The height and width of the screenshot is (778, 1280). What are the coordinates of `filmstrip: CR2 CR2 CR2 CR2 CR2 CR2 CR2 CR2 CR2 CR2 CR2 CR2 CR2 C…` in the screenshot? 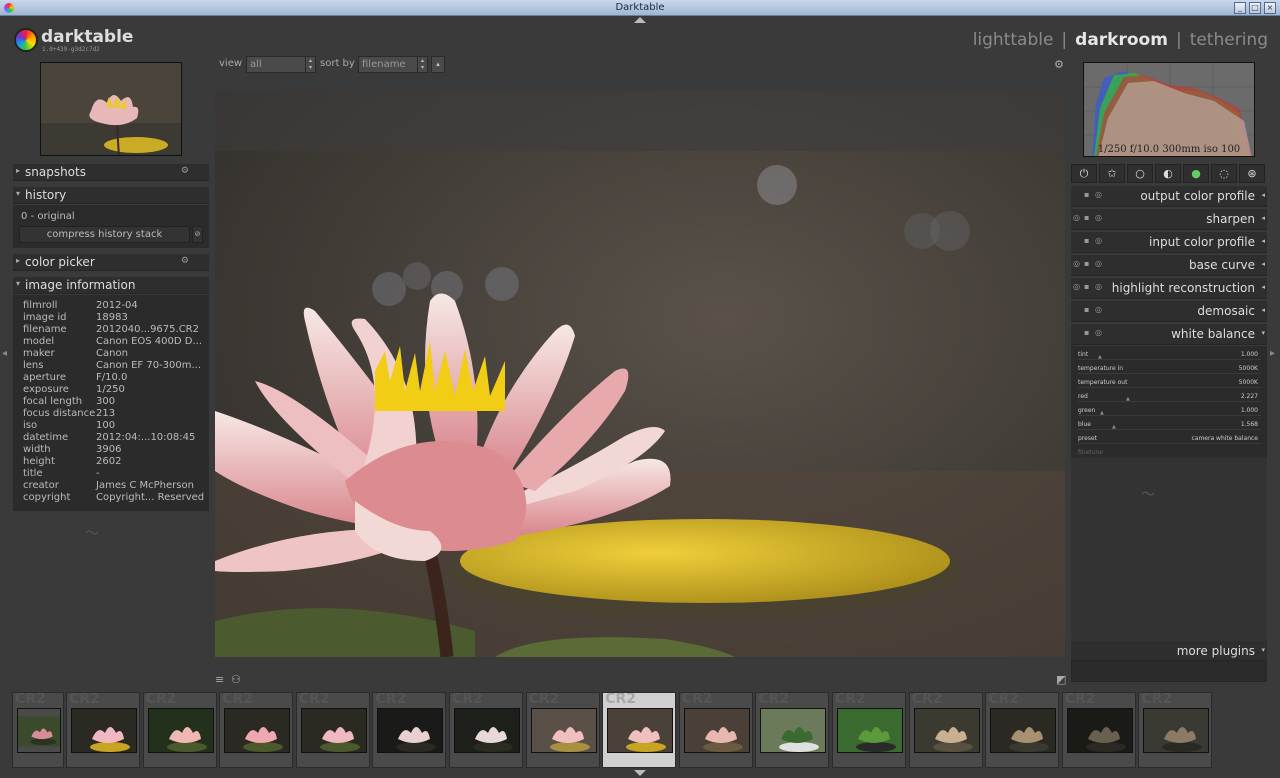 It's located at (640, 730).